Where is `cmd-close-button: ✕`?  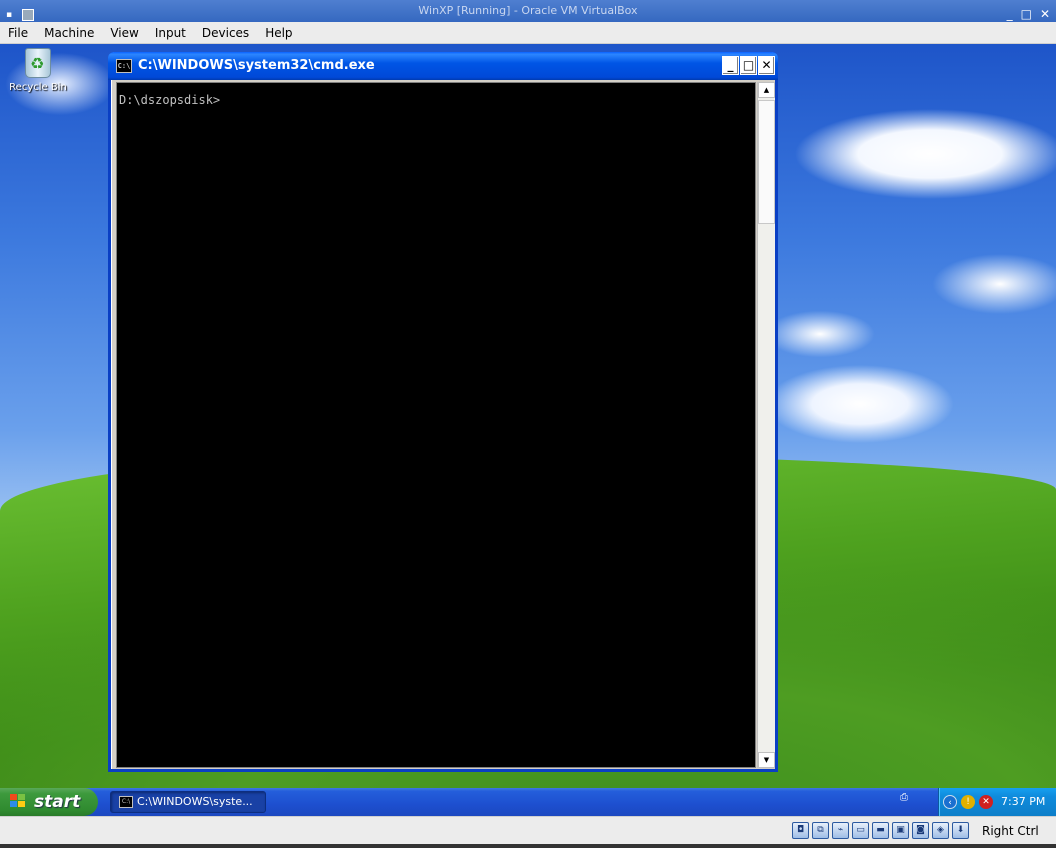
cmd-close-button: ✕ is located at coordinates (766, 65).